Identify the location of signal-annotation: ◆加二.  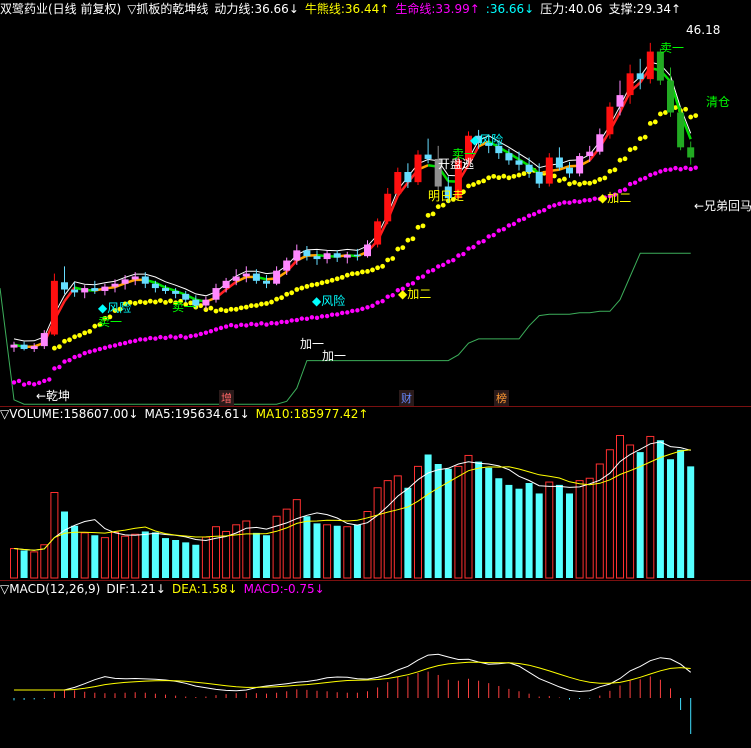
(414, 294).